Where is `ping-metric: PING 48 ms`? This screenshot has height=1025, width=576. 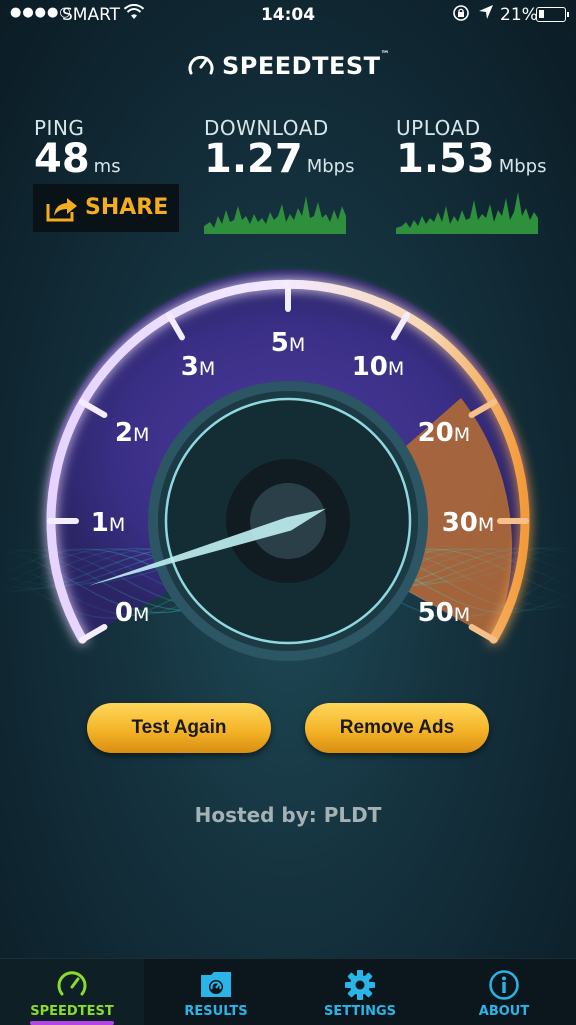 ping-metric: PING 48 ms is located at coordinates (77, 149).